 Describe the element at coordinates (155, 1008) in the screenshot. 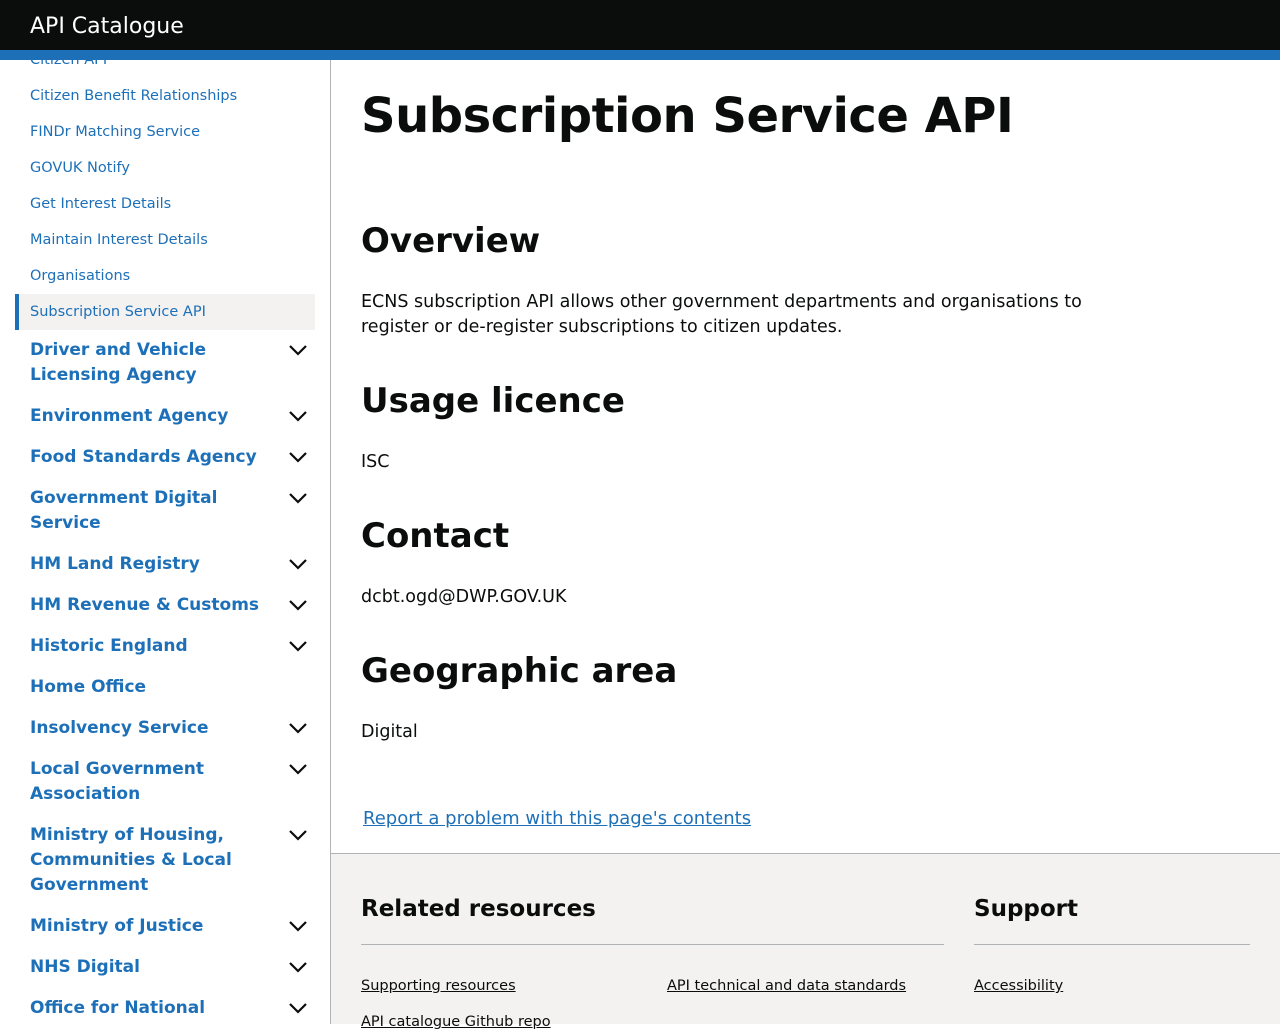

I see `sidebar-item-office-for-national: Office for National` at that location.